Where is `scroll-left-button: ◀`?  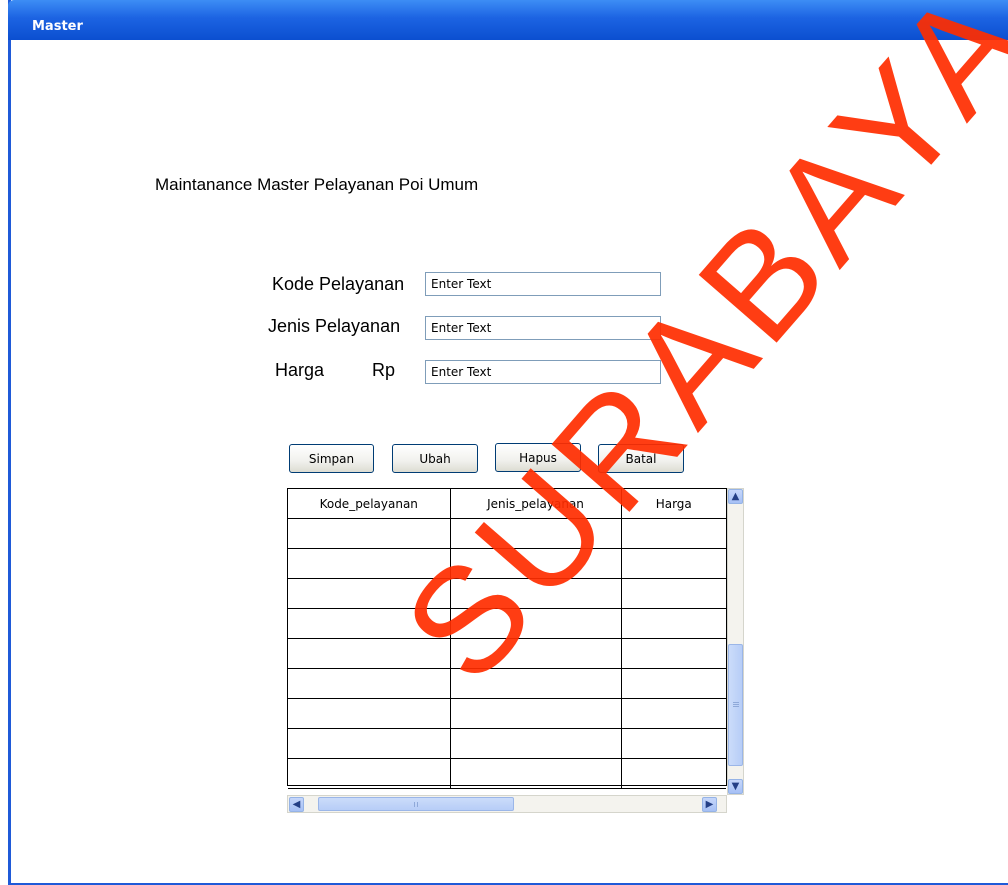
scroll-left-button: ◀ is located at coordinates (296, 804).